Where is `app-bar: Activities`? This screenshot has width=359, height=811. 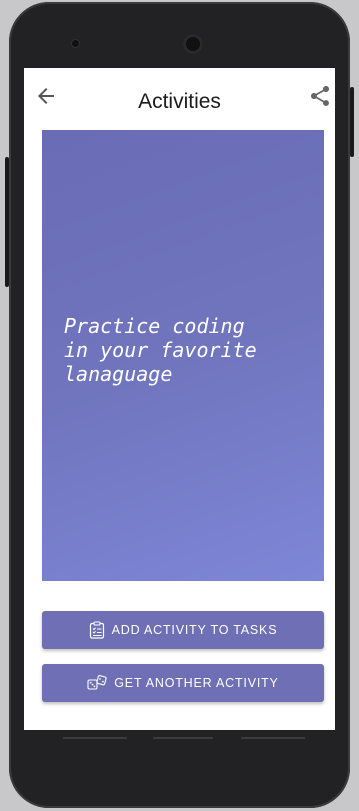
app-bar: Activities is located at coordinates (179, 98).